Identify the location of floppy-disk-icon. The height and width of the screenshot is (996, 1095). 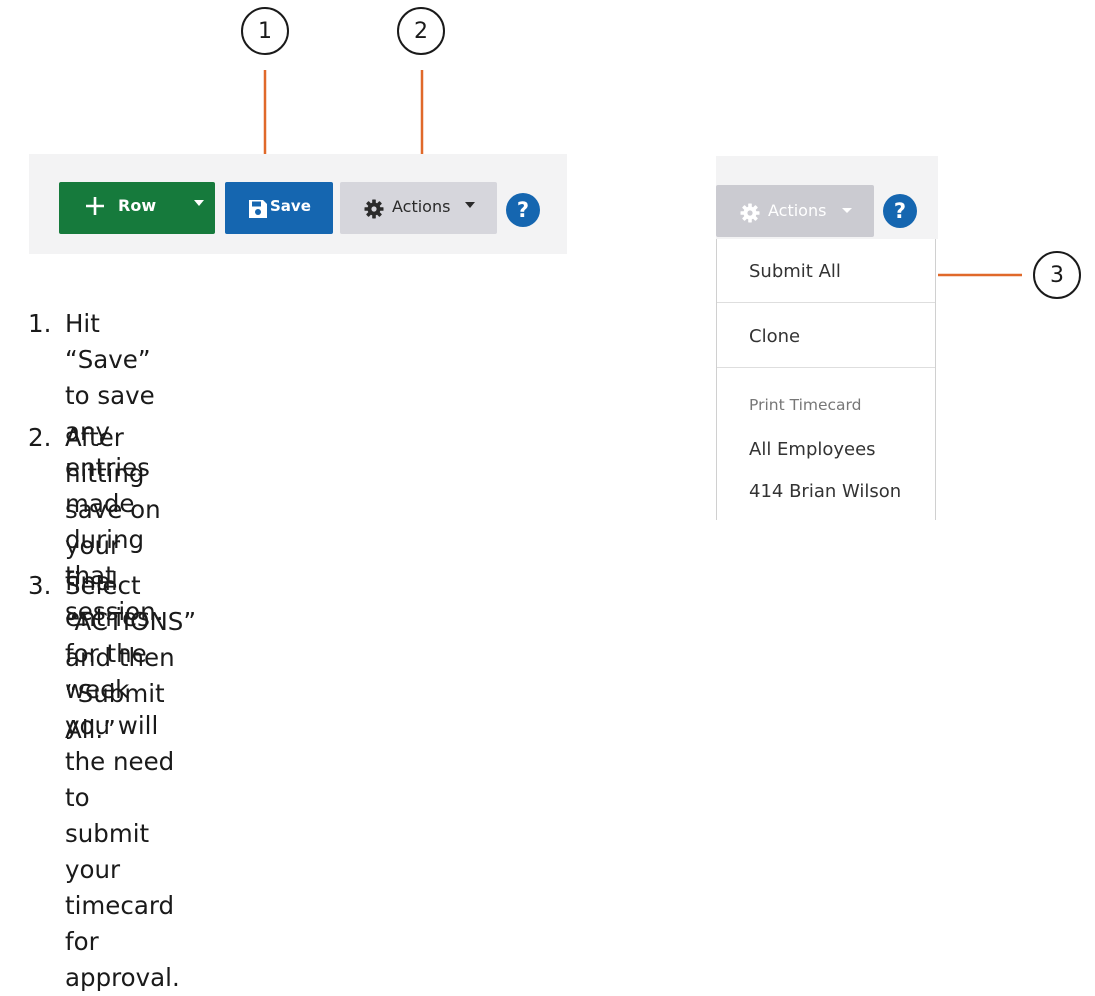
(258, 209).